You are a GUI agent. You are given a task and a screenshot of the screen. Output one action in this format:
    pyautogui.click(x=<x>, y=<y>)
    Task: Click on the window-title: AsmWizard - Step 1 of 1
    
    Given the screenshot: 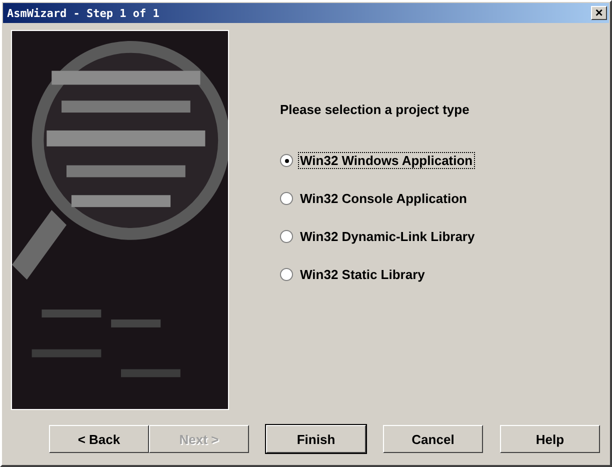 What is the action you would take?
    pyautogui.click(x=83, y=13)
    